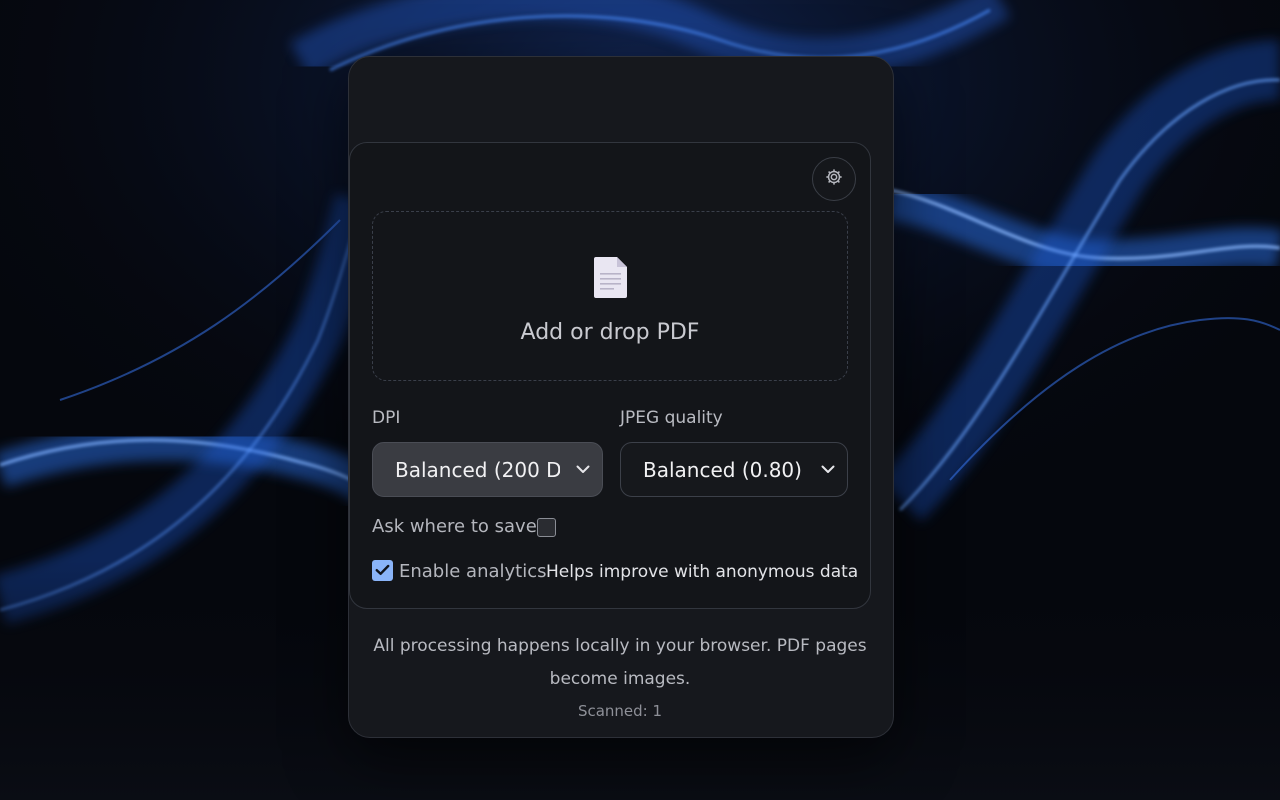 This screenshot has width=1280, height=800. I want to click on jpeg-quality-select-value: Balanced (0.80), so click(722, 469).